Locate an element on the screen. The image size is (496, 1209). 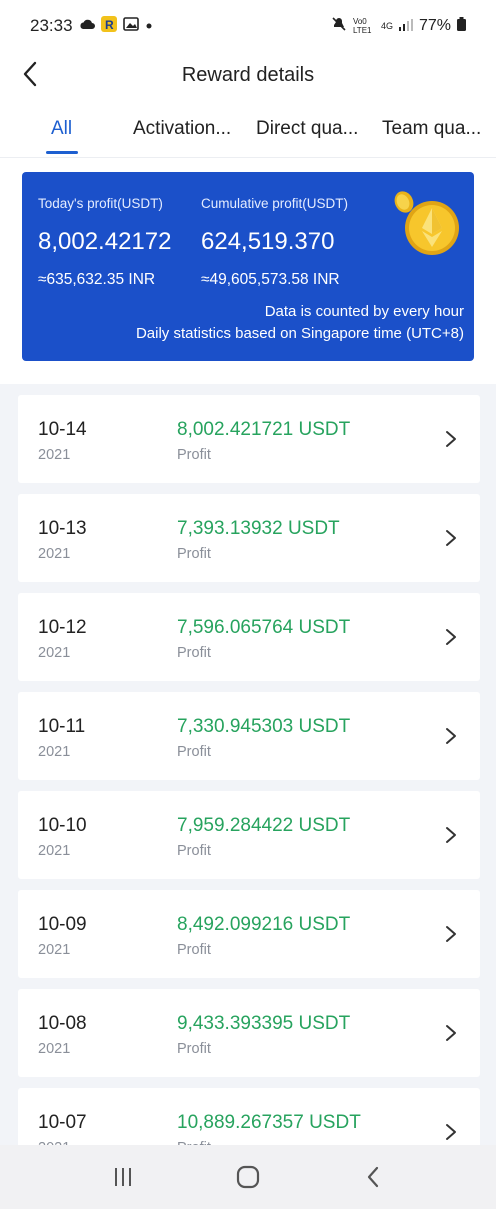
list-item: 10-08 2021 9,433.393395 USDT Profit is located at coordinates (249, 1033).